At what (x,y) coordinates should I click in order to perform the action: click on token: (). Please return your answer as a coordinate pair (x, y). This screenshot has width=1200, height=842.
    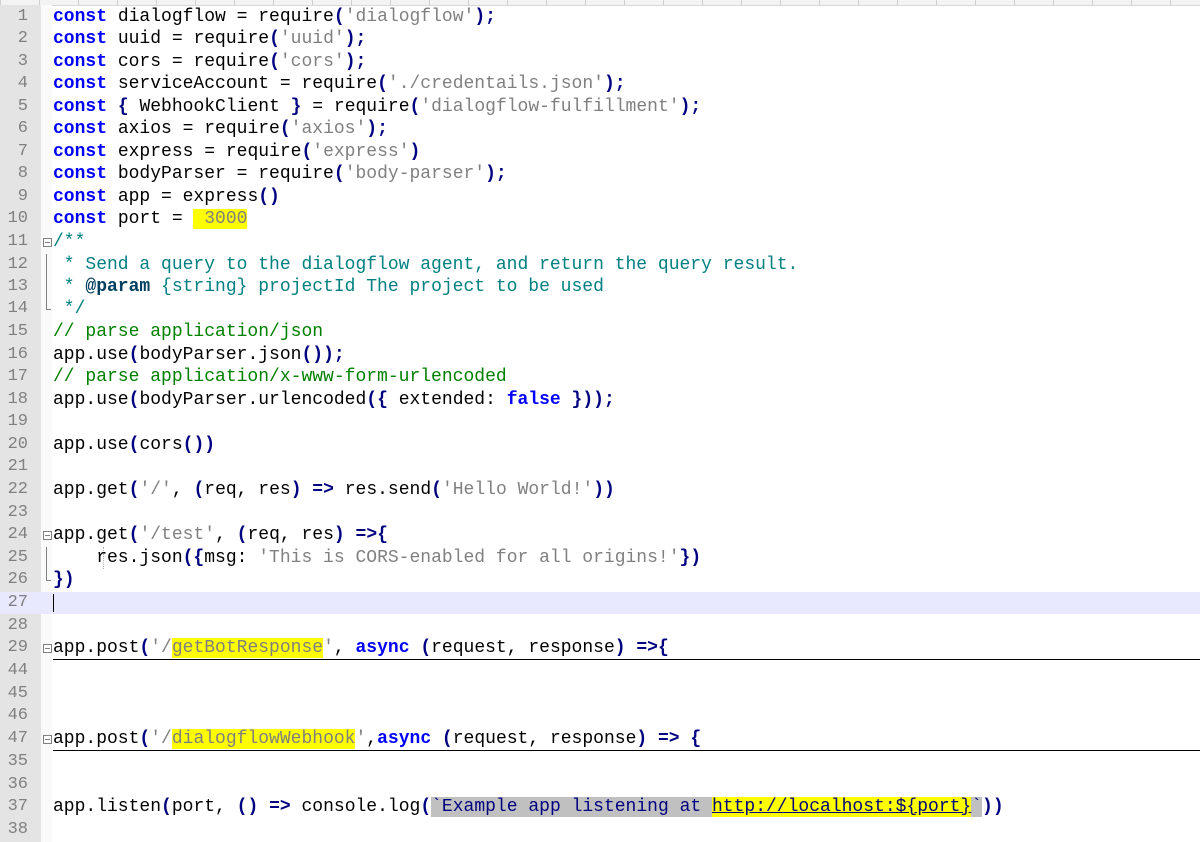
    Looking at the image, I should click on (269, 197).